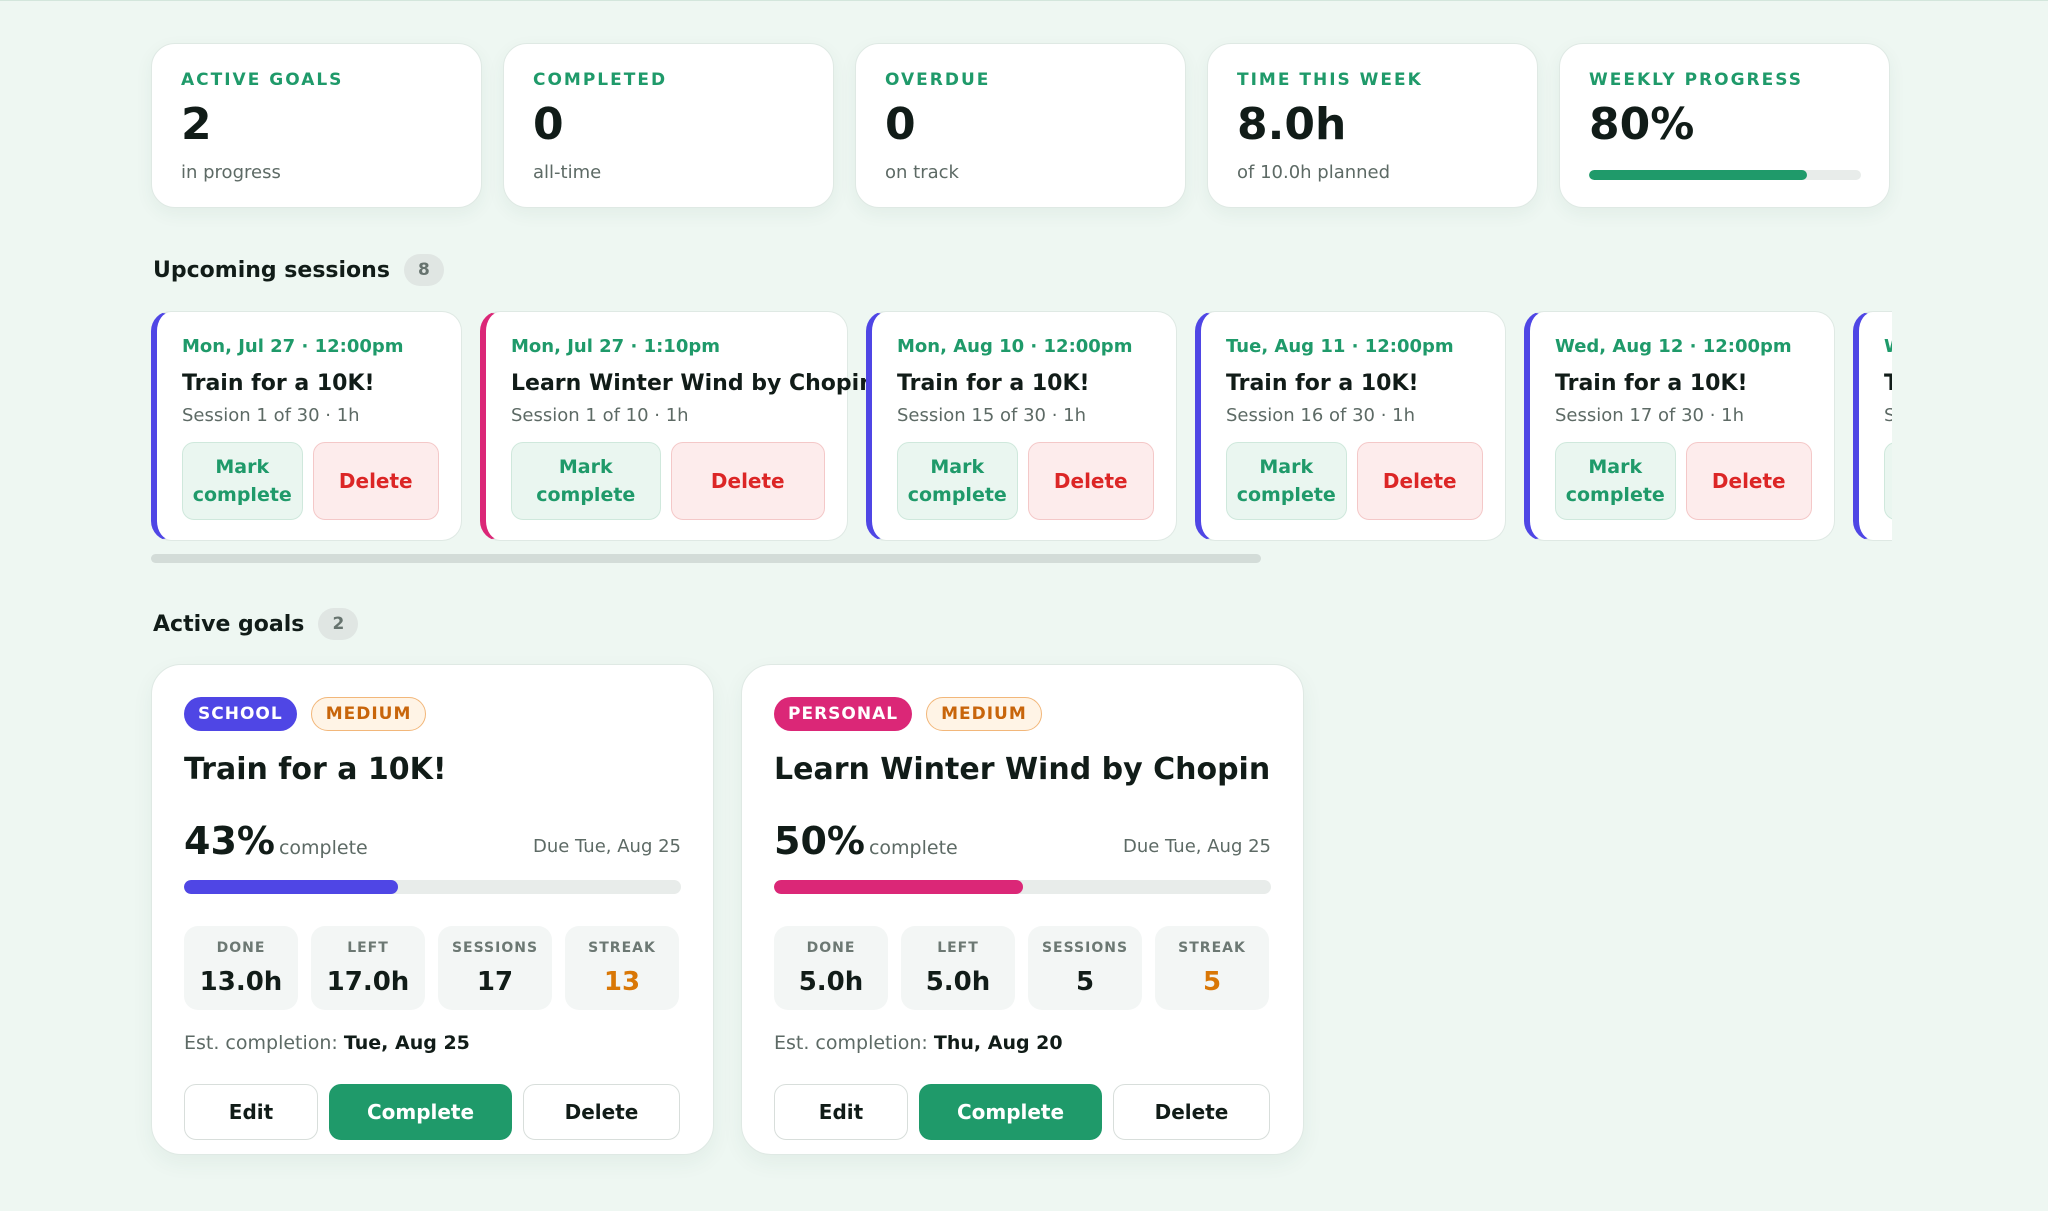 The image size is (2048, 1211). I want to click on stat-card-active-goals: ACTIVE GOALS 2 in progress, so click(316, 125).